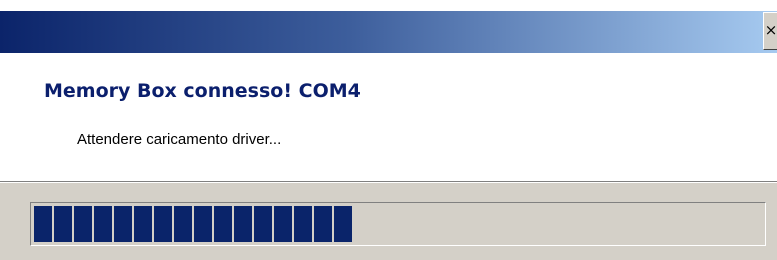 Image resolution: width=777 pixels, height=260 pixels. I want to click on progress-fill, so click(193, 224).